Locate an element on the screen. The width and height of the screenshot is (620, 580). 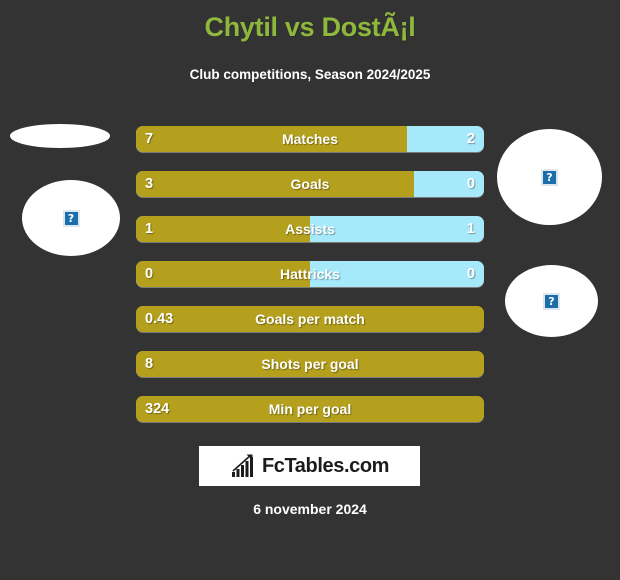
stat-bar-row: 3 Goals 0 is located at coordinates (310, 184).